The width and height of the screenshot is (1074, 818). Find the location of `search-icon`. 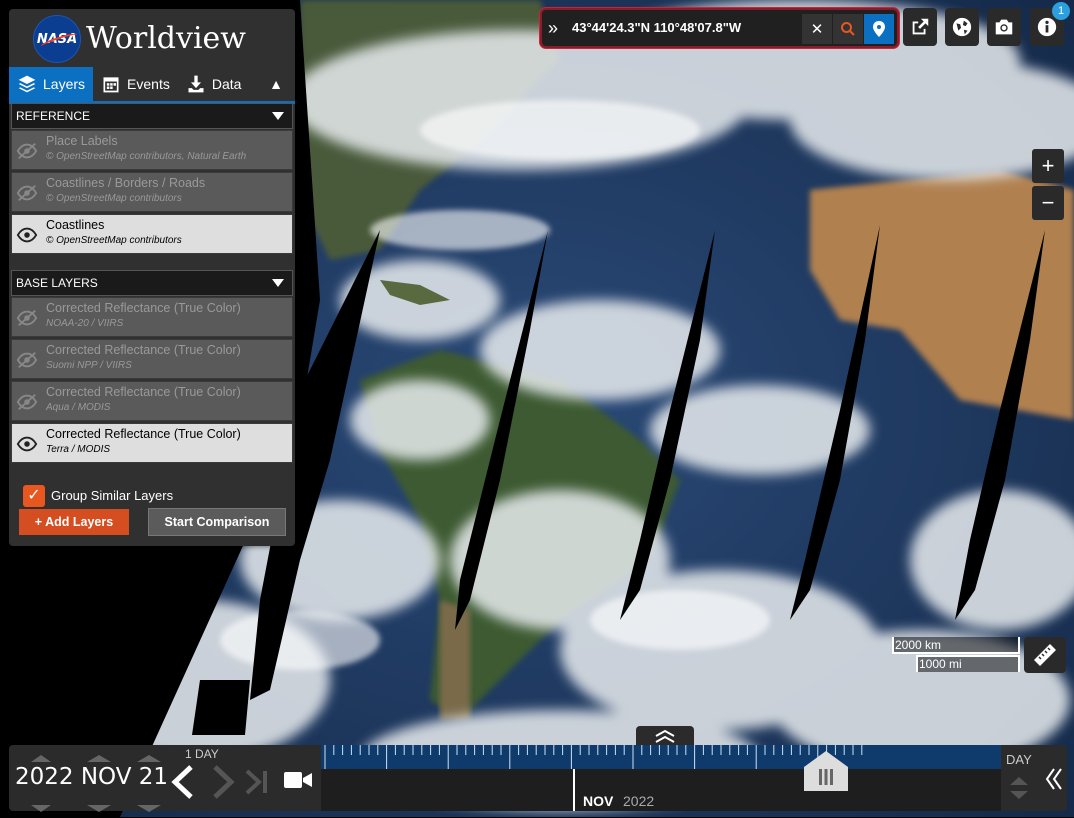

search-icon is located at coordinates (848, 29).